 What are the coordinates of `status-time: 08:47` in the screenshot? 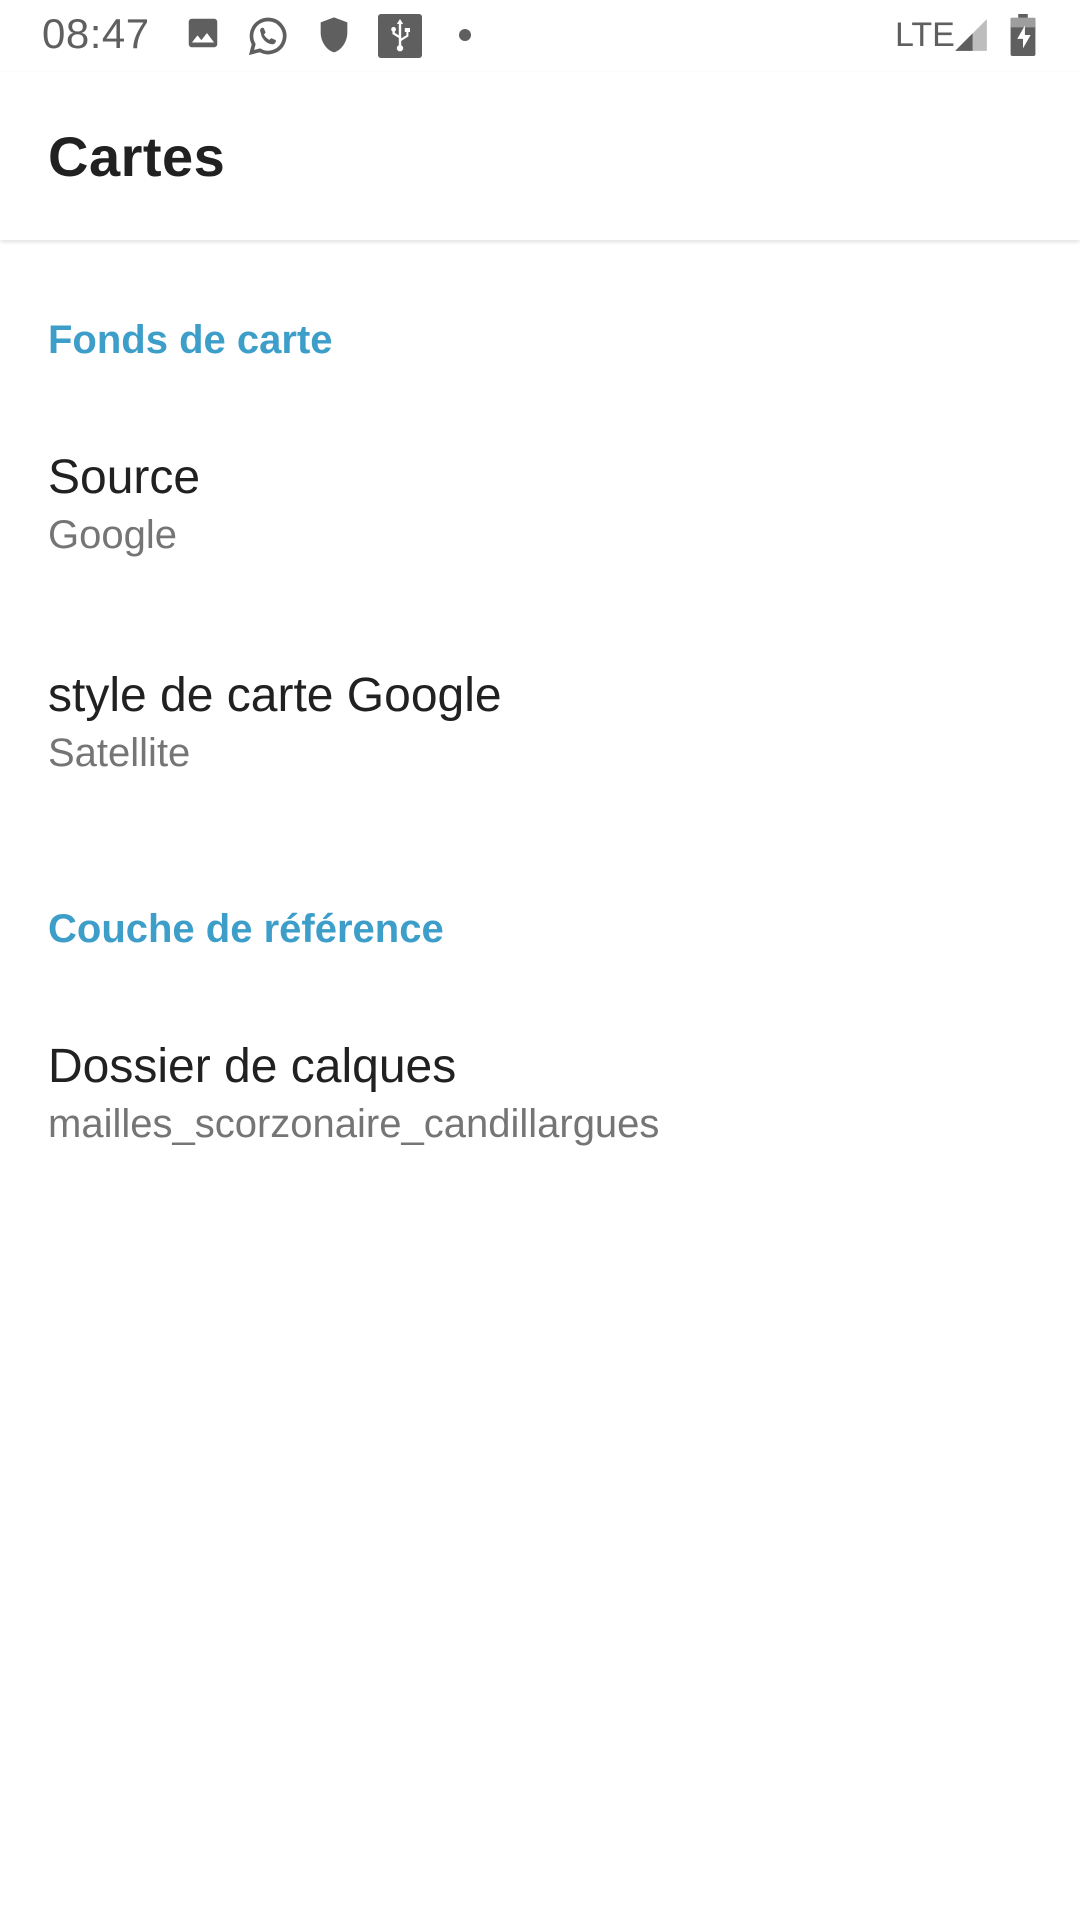 It's located at (96, 33).